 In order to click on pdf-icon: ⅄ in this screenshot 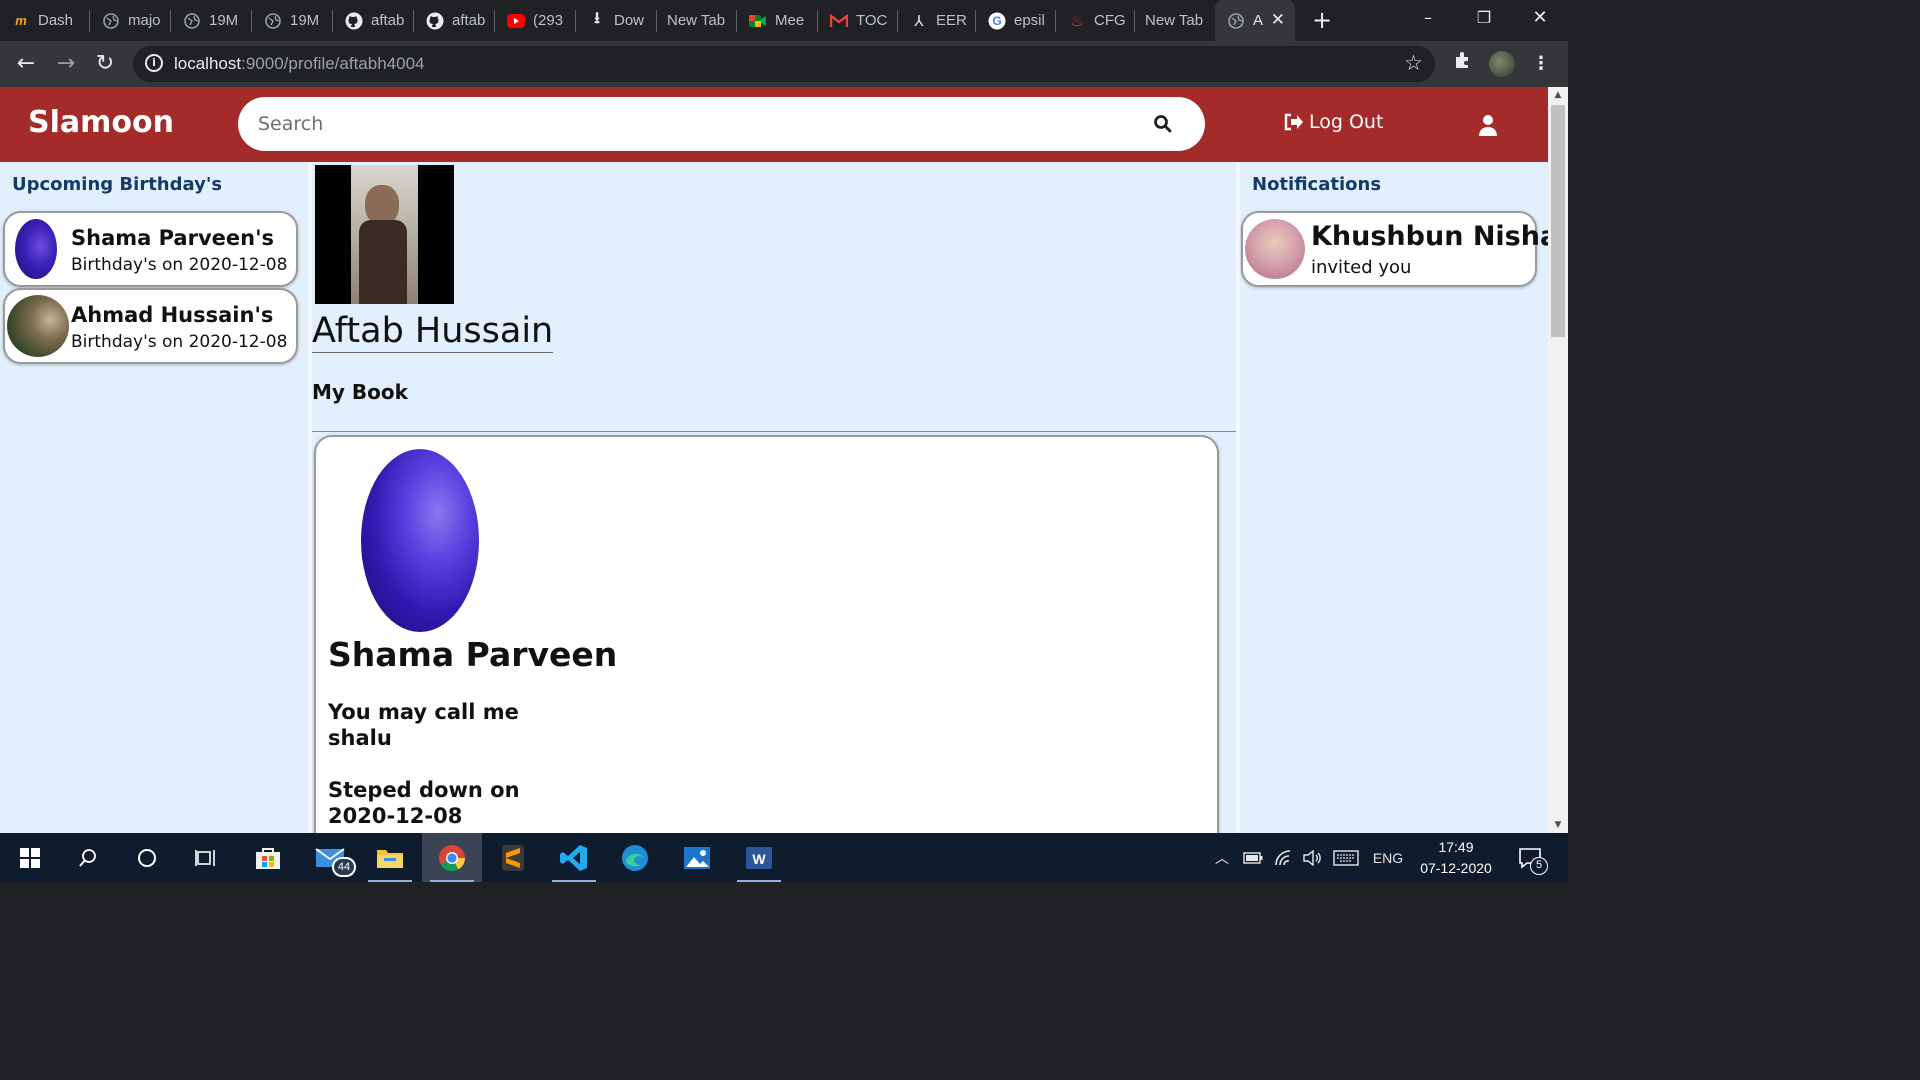, I will do `click(919, 21)`.